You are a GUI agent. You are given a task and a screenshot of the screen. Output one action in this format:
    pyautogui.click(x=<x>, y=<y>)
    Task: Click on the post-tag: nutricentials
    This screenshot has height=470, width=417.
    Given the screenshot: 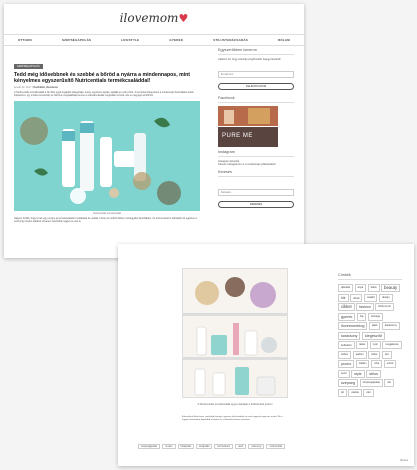 What is the action you would take?
    pyautogui.click(x=276, y=446)
    